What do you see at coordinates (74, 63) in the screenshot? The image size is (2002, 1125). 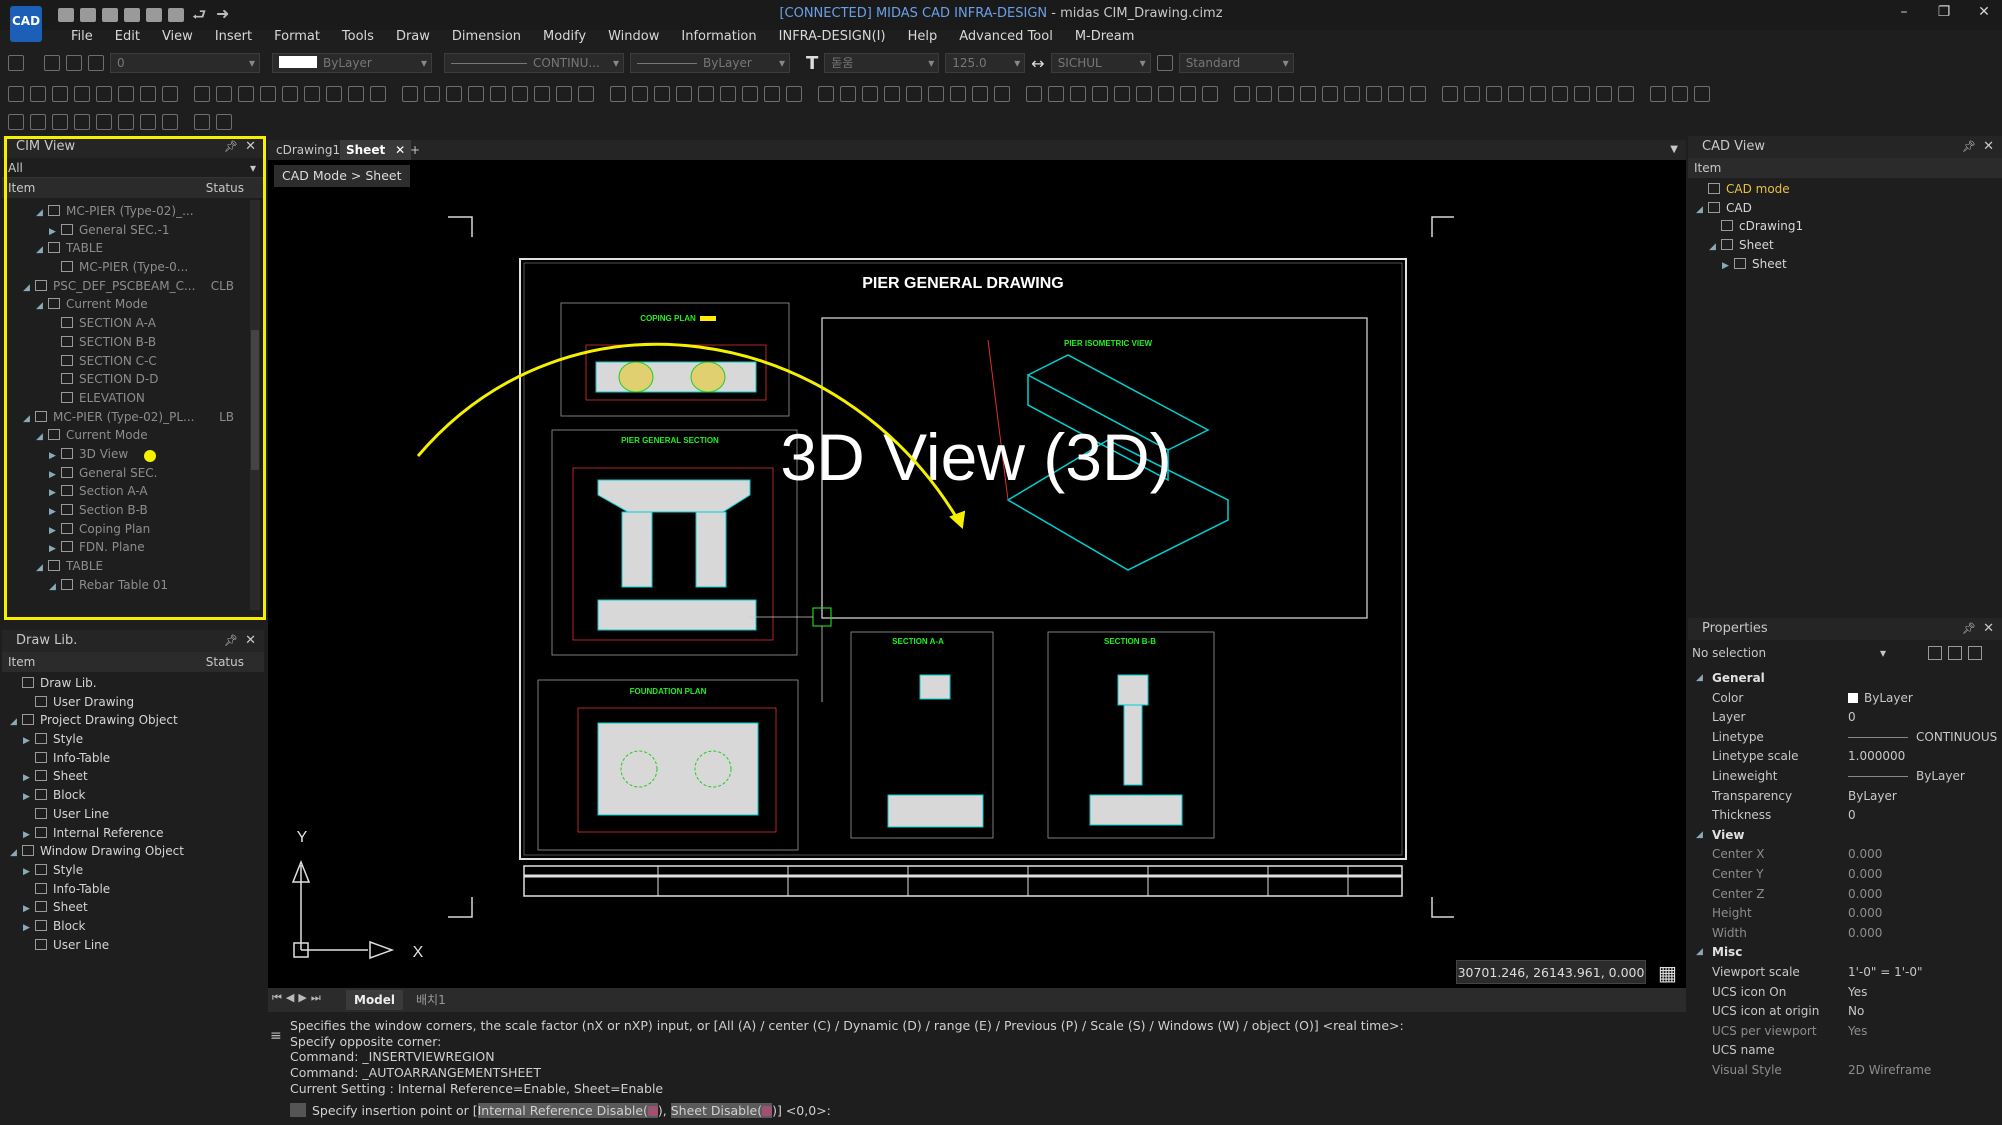 I see `sun-icon` at bounding box center [74, 63].